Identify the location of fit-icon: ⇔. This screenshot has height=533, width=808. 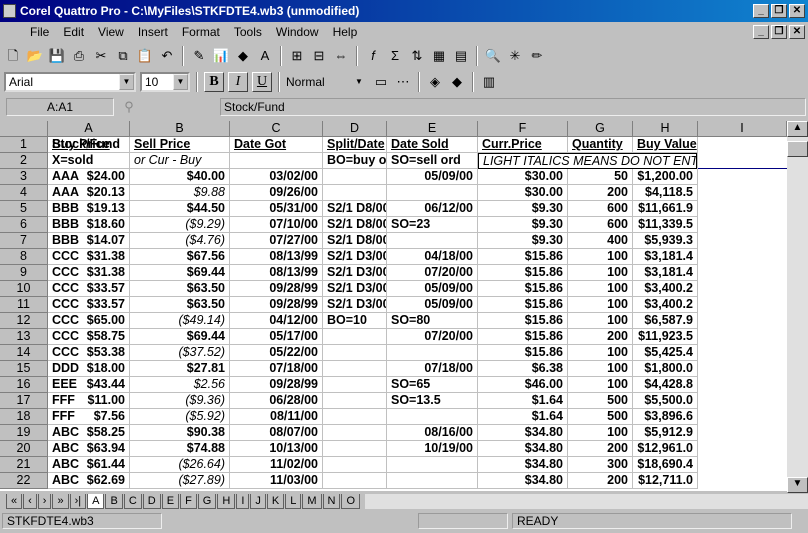
(341, 56).